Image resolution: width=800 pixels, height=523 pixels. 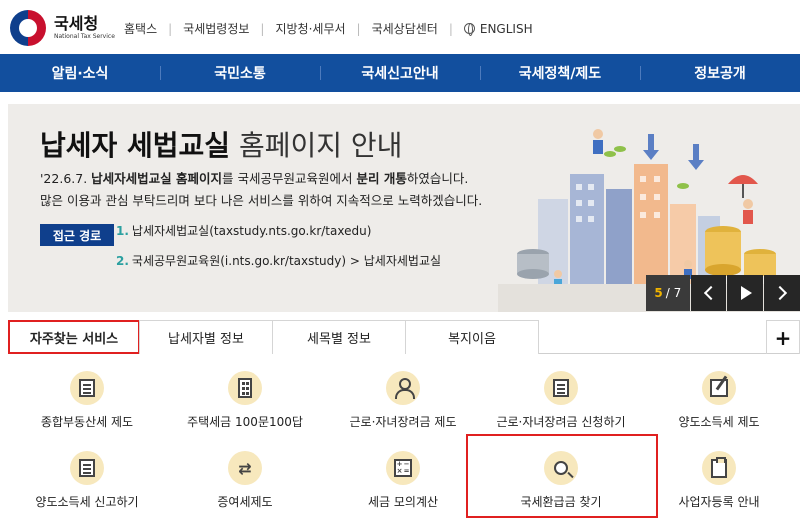 I want to click on ledger-icon, so click(x=87, y=388).